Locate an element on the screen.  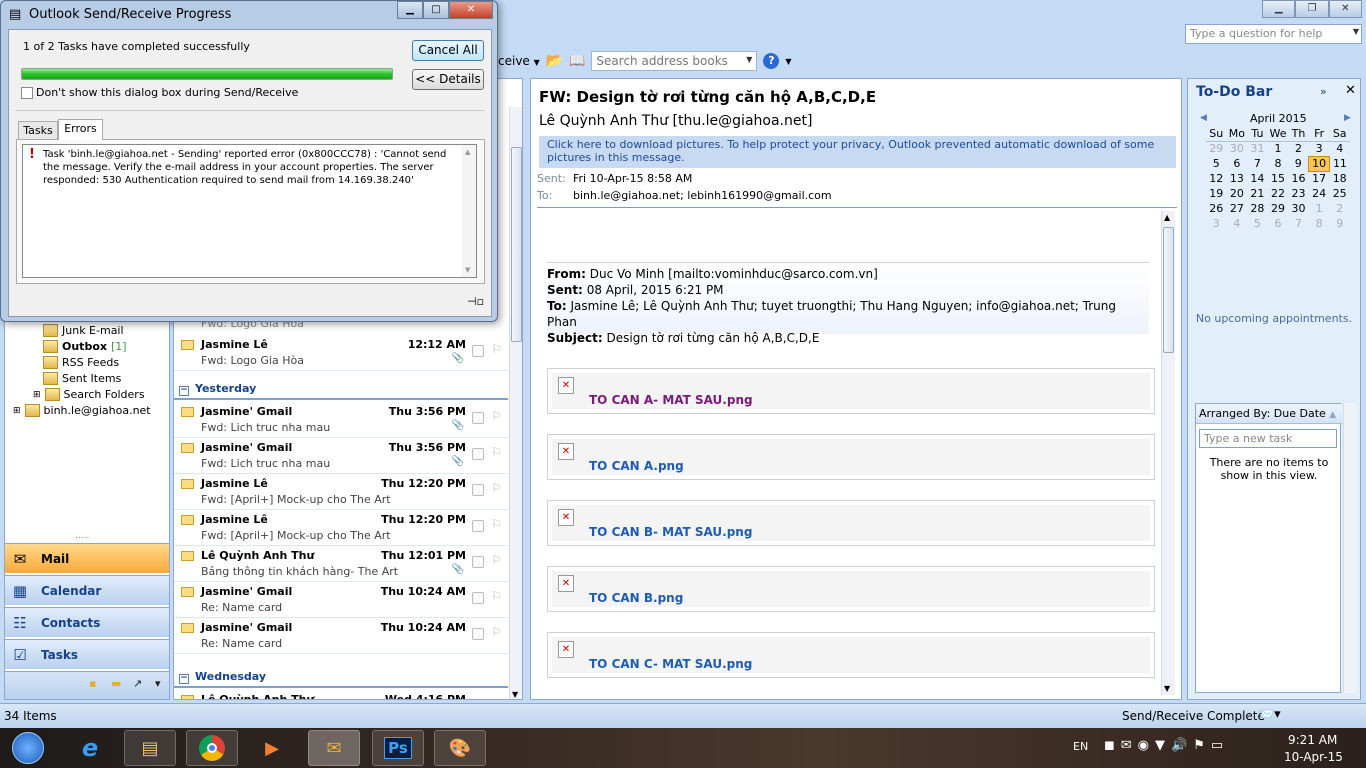
attachment-name: TO CAN B.png is located at coordinates (636, 598).